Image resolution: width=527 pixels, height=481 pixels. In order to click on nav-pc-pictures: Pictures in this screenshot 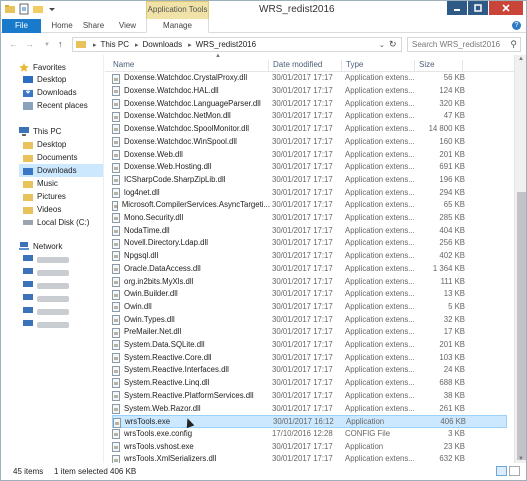, I will do `click(44, 196)`.